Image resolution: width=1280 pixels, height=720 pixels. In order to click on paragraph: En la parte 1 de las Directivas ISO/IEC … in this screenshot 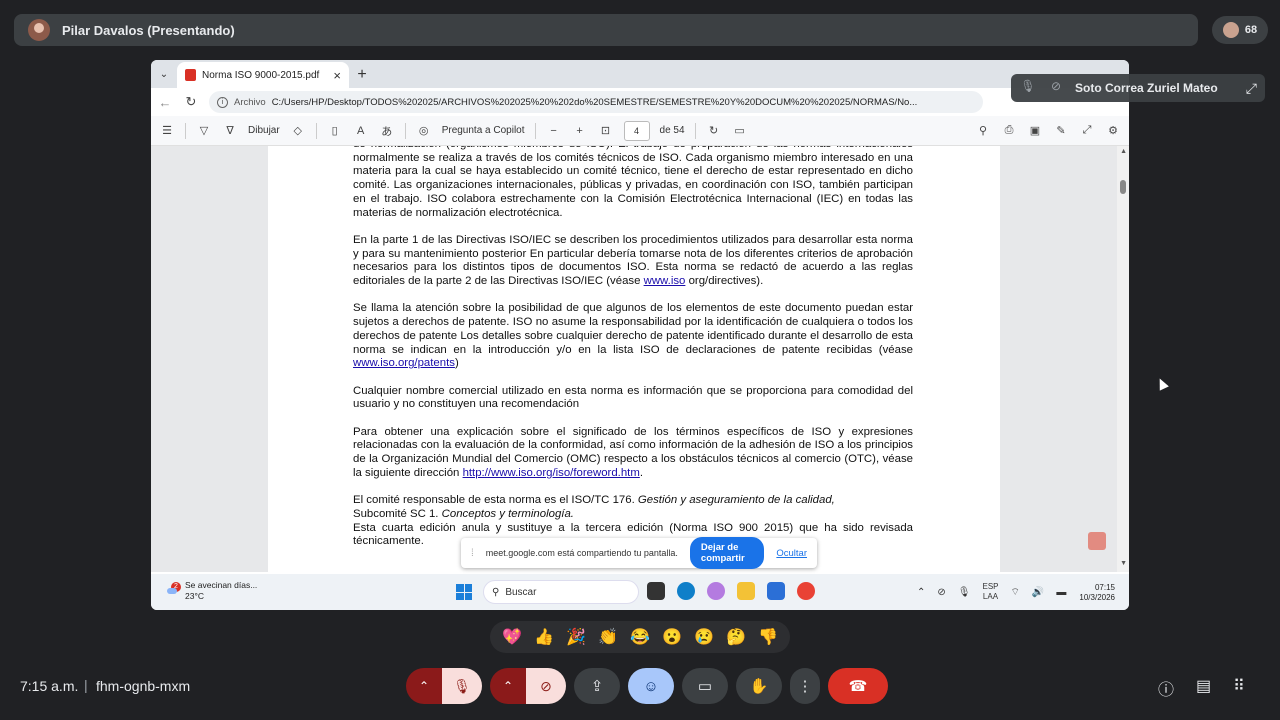, I will do `click(633, 260)`.